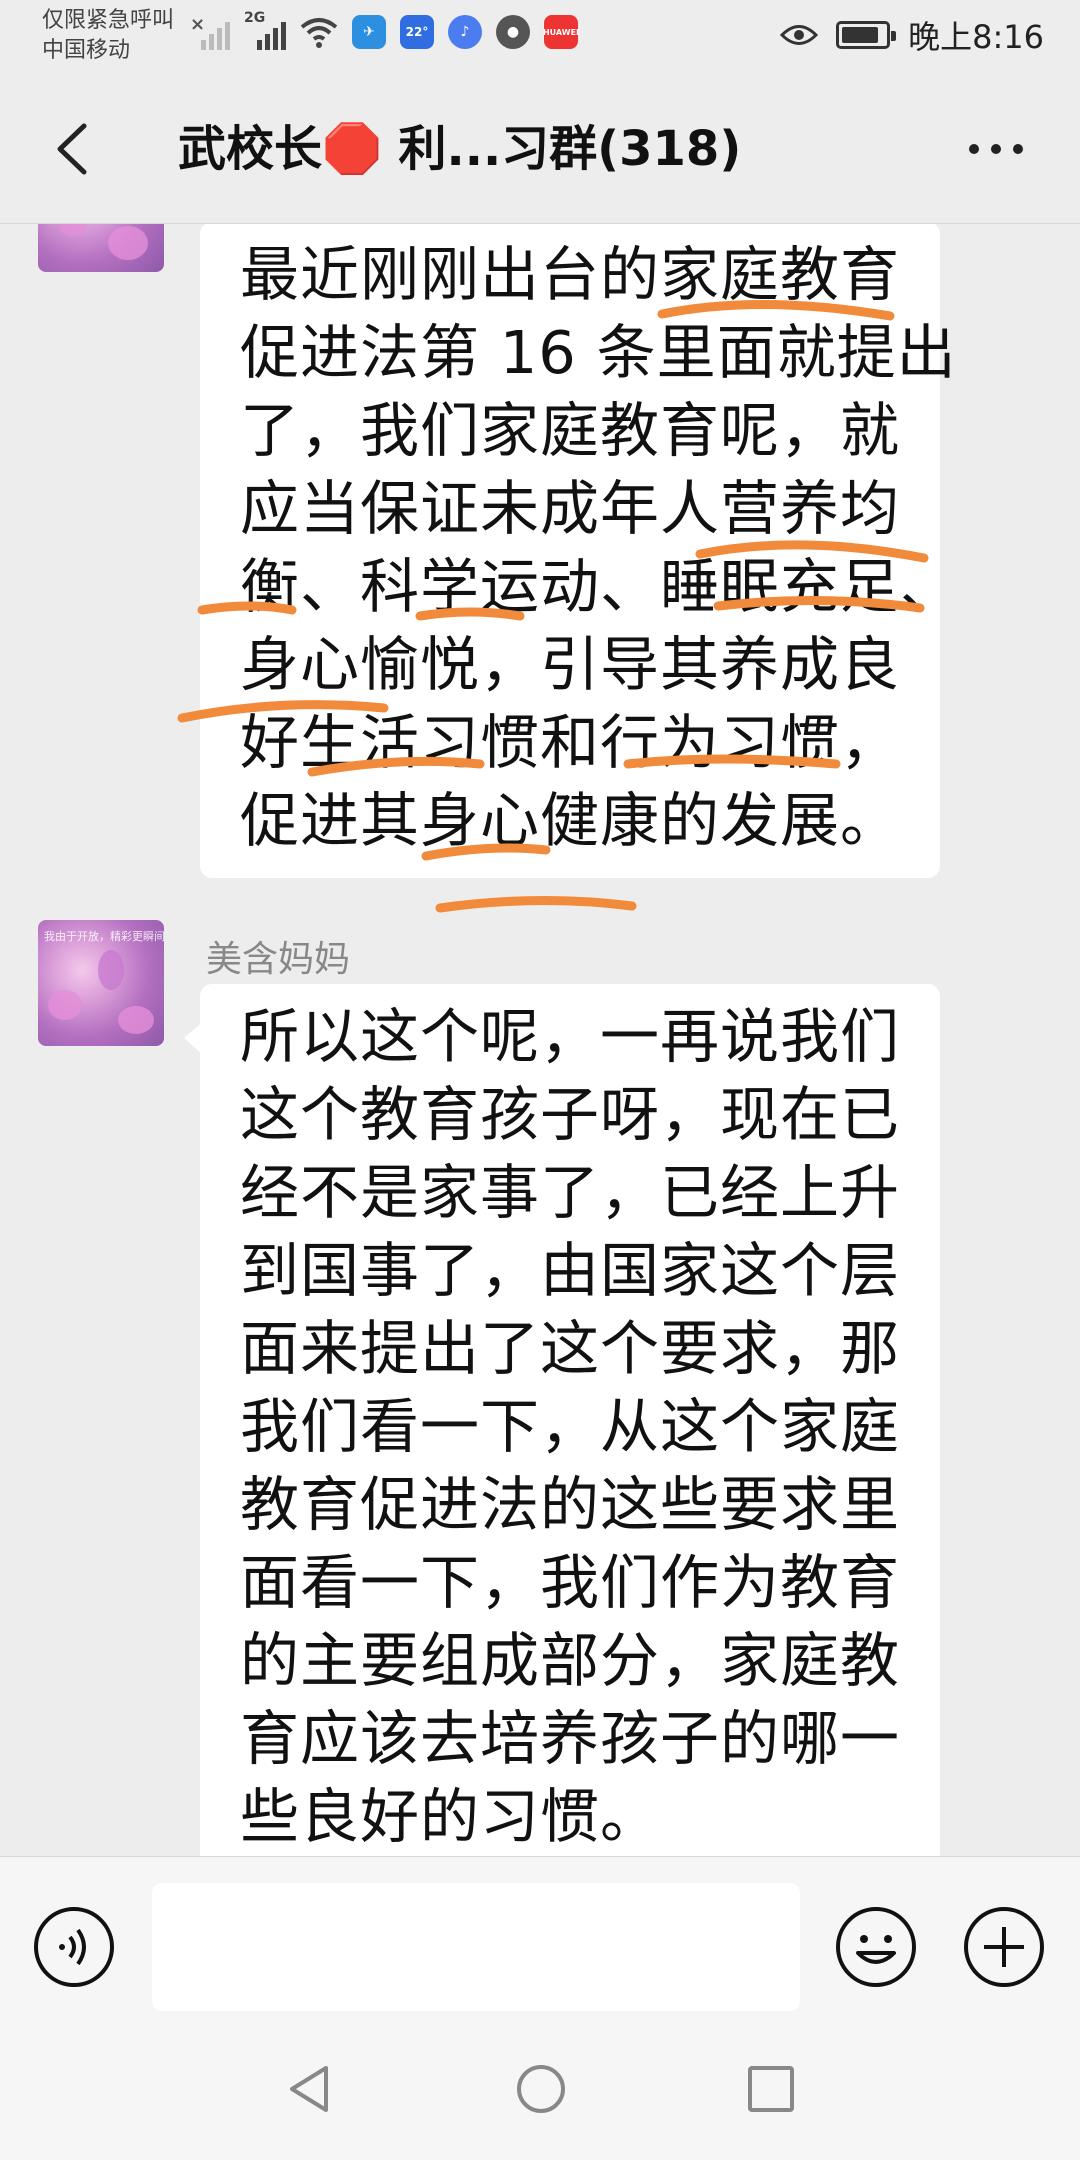 Image resolution: width=1080 pixels, height=2160 pixels. I want to click on message-line: 所以这个呢，一再说我们, so click(570, 1036).